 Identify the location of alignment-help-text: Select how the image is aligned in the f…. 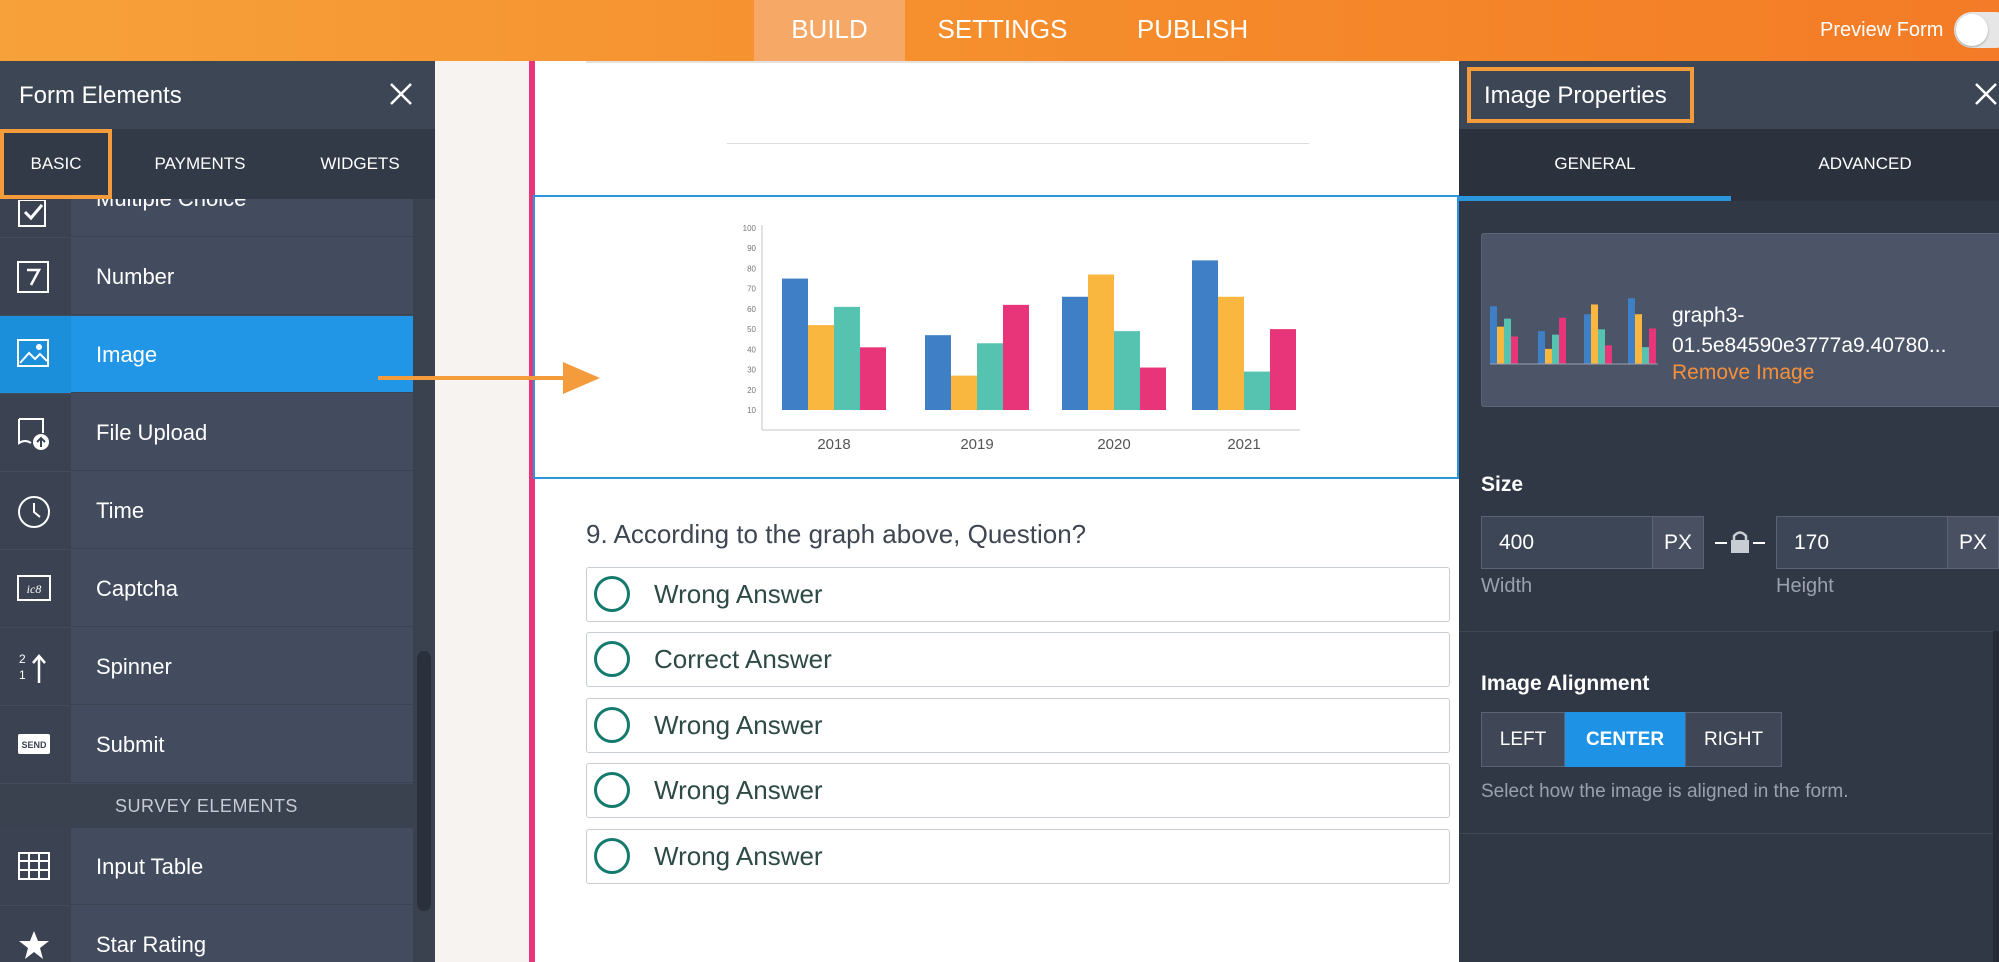
(1665, 791).